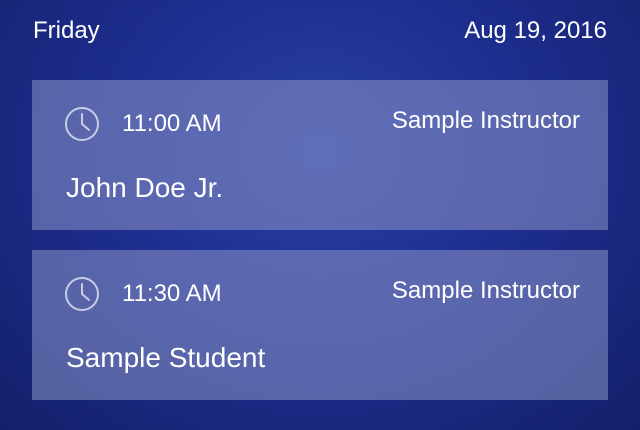 The height and width of the screenshot is (430, 640). I want to click on day-label: Friday, so click(66, 30).